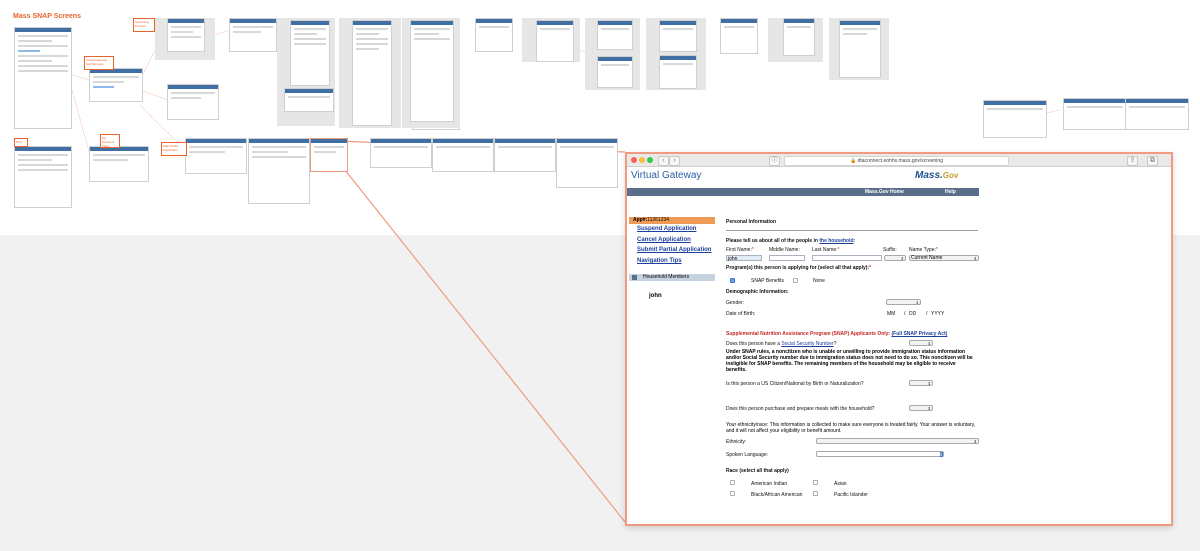 The width and height of the screenshot is (1200, 551). Describe the element at coordinates (819, 281) in the screenshot. I see `none-label: None` at that location.